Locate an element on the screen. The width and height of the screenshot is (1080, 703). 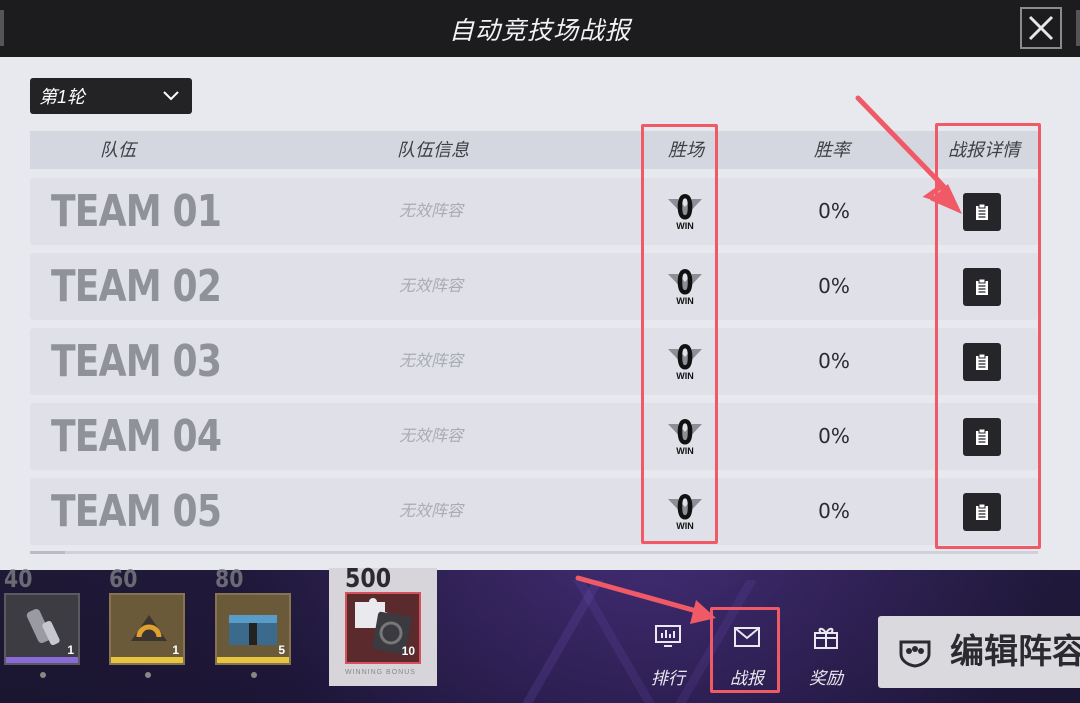
title-bar-edge-left is located at coordinates (2, 28).